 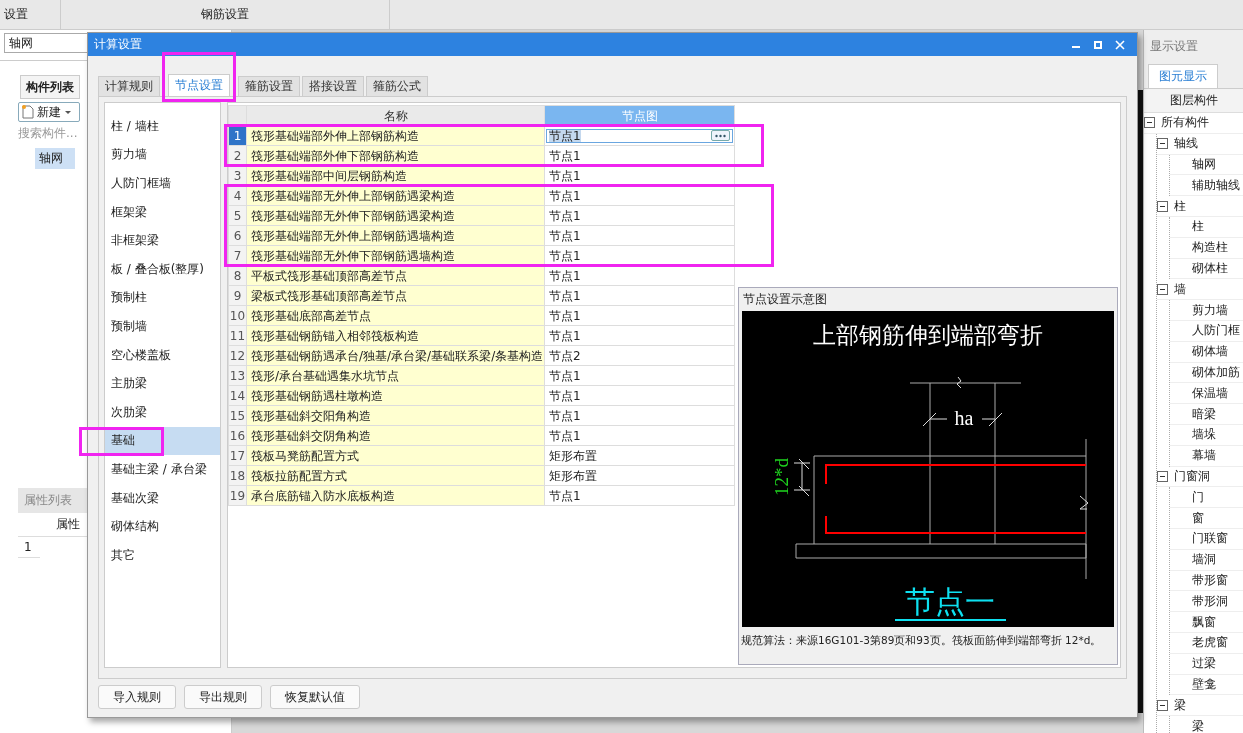 I want to click on tree-item: 过梁, so click(x=1204, y=664).